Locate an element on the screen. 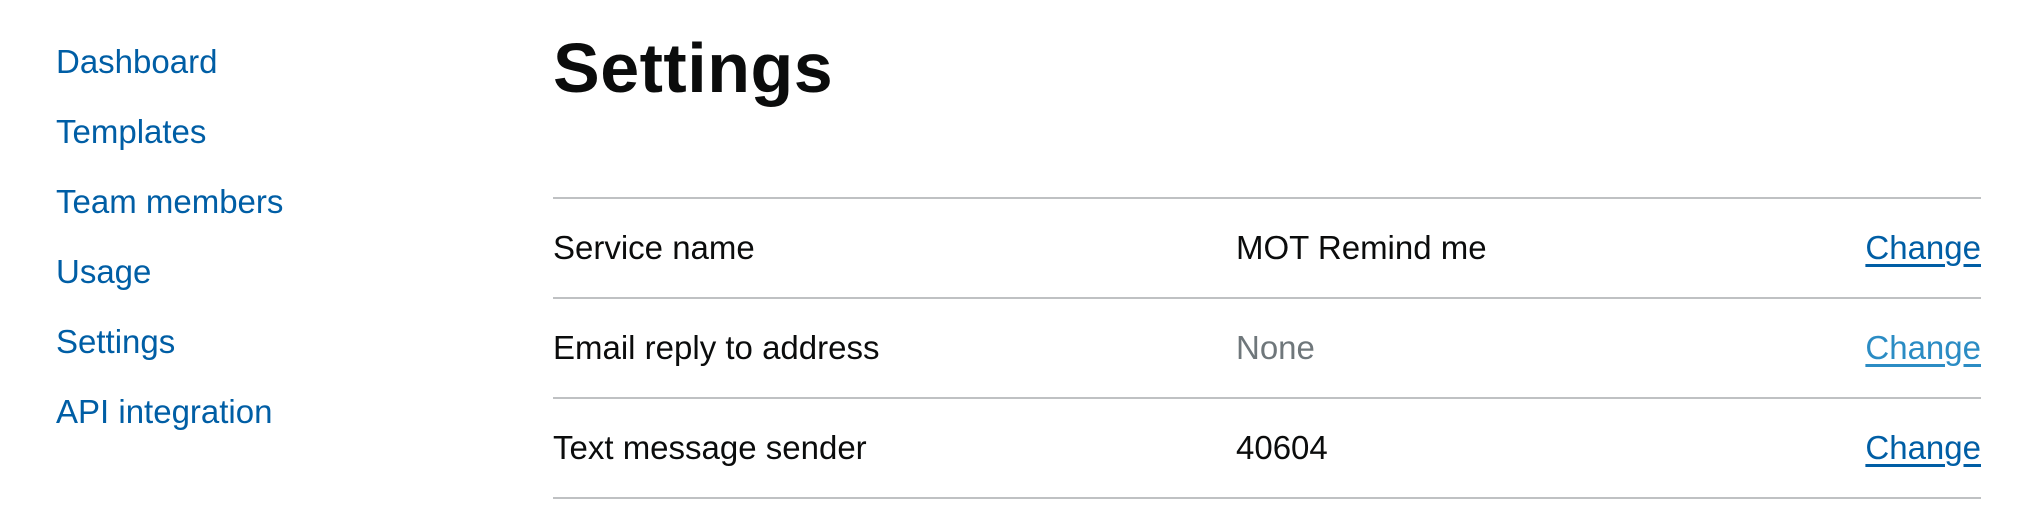 The width and height of the screenshot is (2030, 526). page-title: Settings is located at coordinates (693, 68).